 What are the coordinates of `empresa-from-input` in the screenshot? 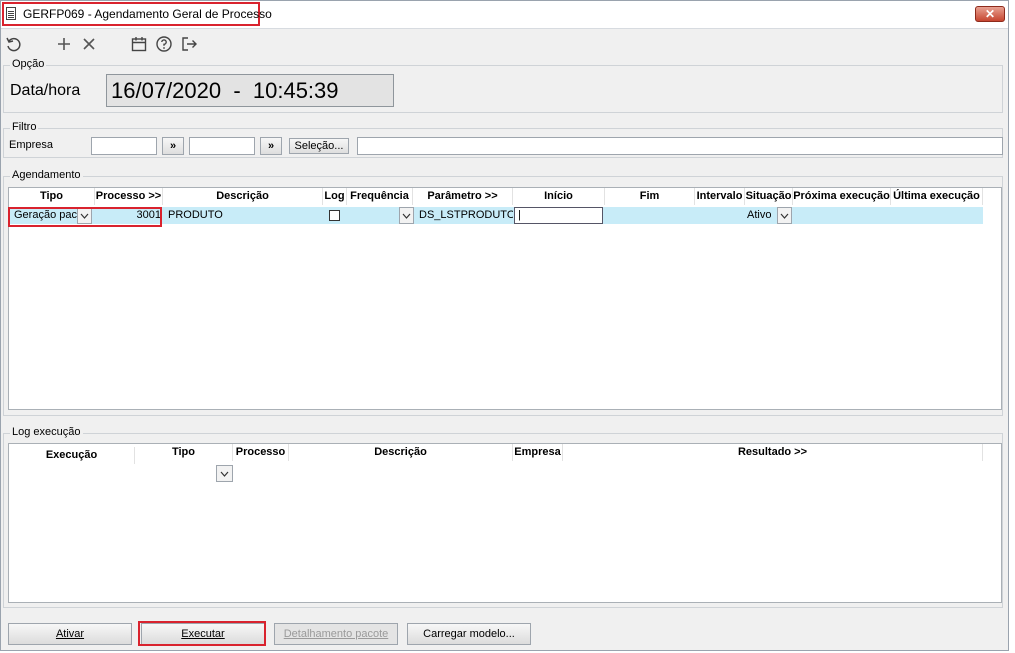 It's located at (124, 146).